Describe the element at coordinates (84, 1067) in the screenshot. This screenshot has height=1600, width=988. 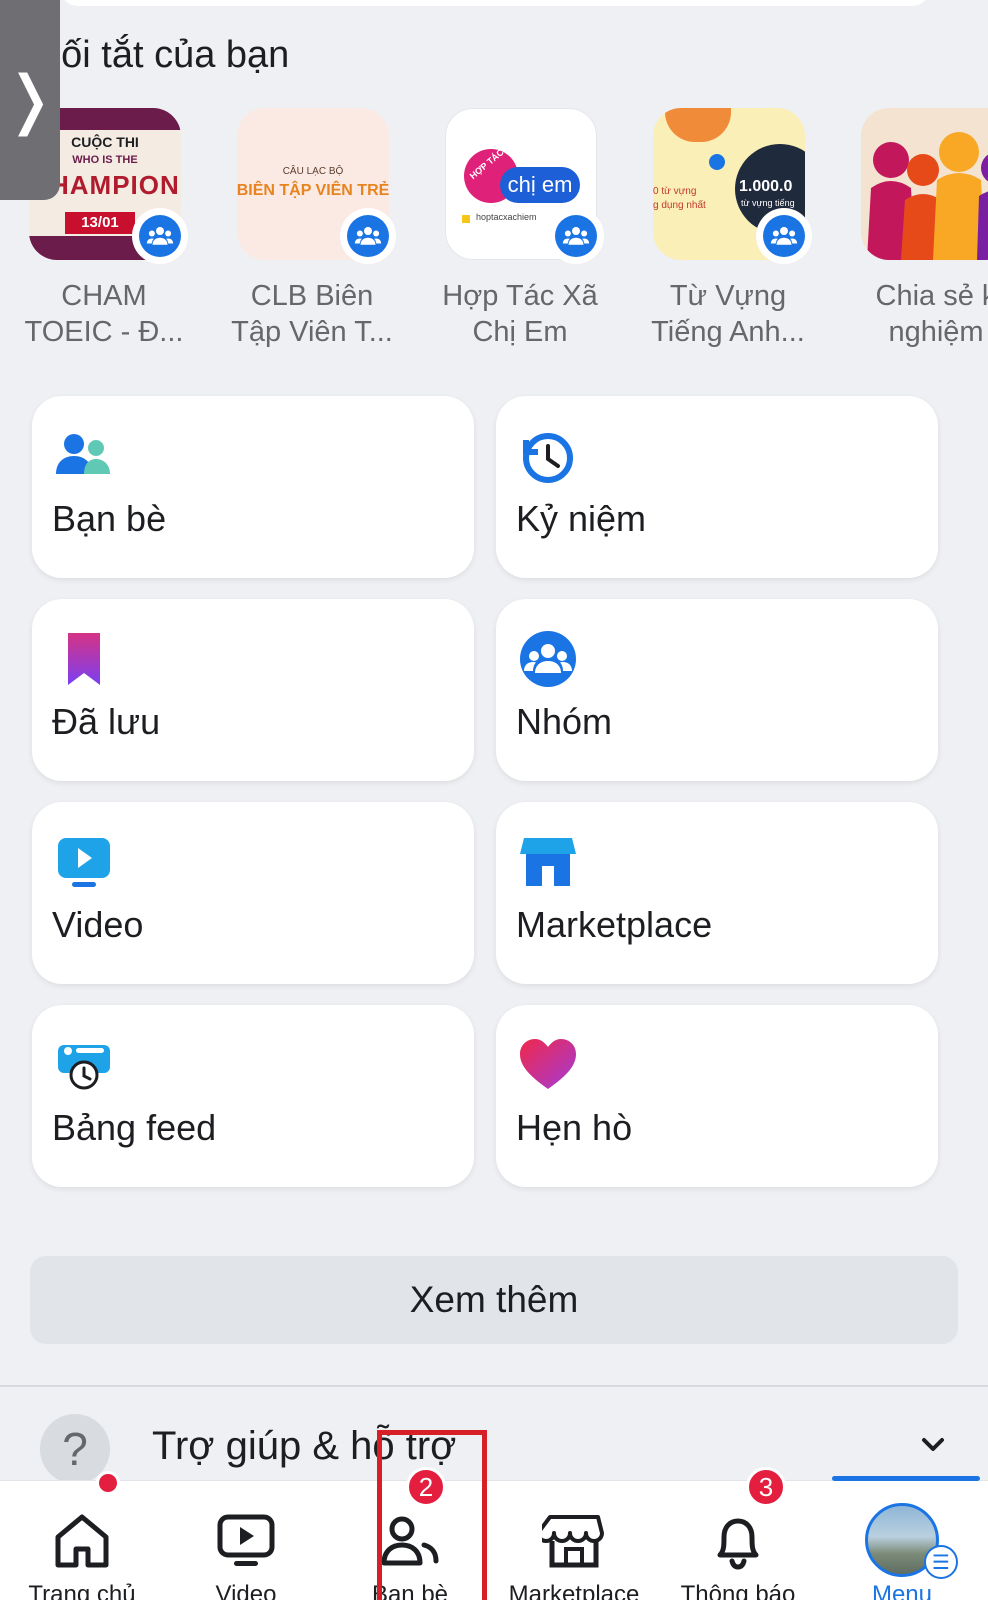
I see `feeds-icon` at that location.